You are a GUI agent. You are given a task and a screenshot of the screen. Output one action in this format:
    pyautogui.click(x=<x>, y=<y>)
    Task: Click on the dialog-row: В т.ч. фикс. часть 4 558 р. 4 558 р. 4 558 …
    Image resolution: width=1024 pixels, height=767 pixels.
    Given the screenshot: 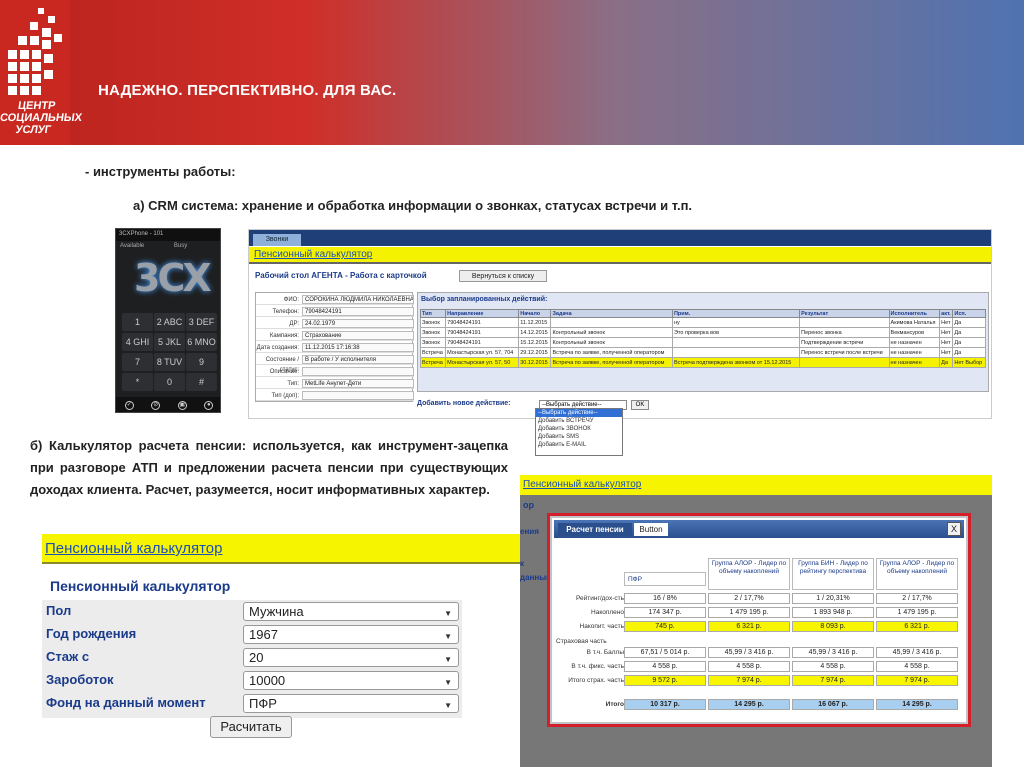 What is the action you would take?
    pyautogui.click(x=761, y=666)
    